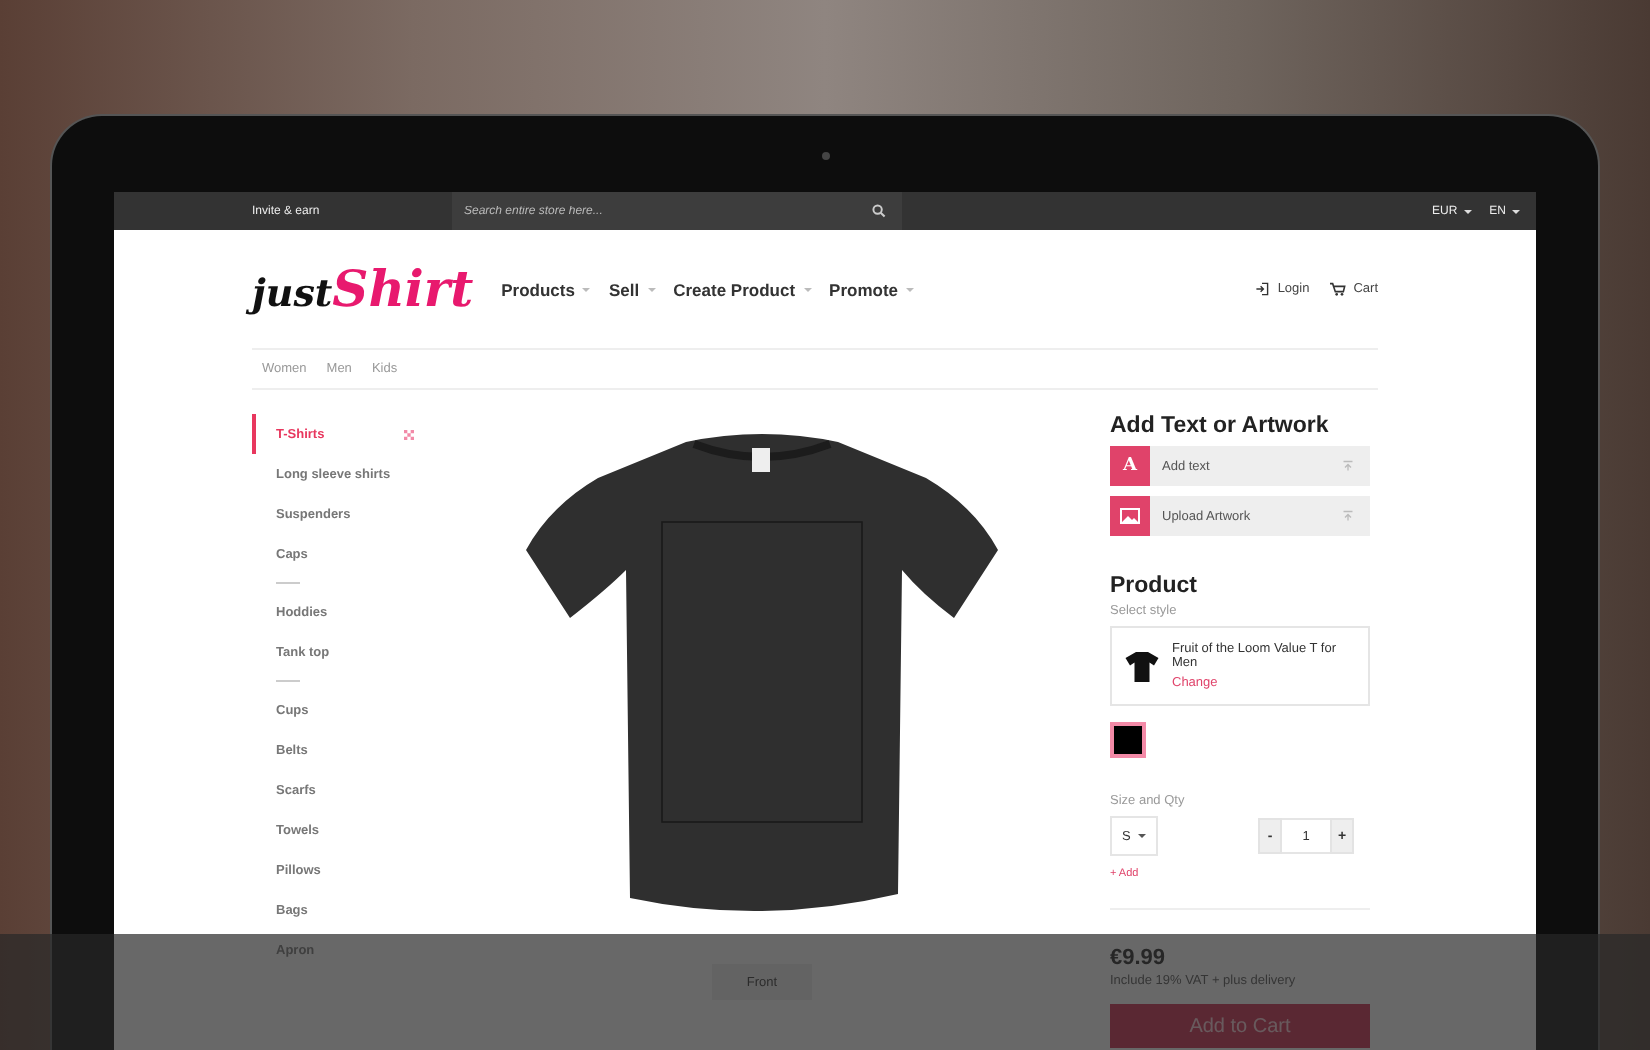 This screenshot has height=1050, width=1650. Describe the element at coordinates (1139, 958) in the screenshot. I see `price: €9.99` at that location.